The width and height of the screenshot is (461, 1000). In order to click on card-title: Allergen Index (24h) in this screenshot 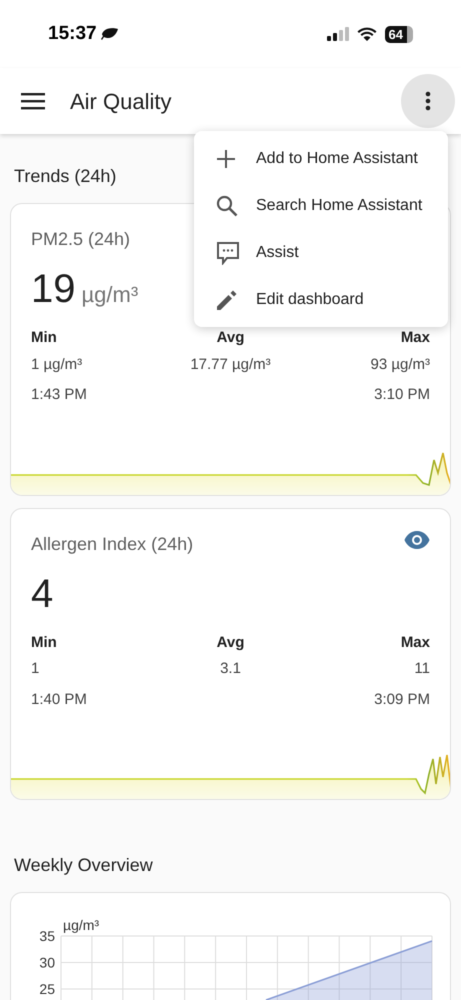, I will do `click(112, 544)`.